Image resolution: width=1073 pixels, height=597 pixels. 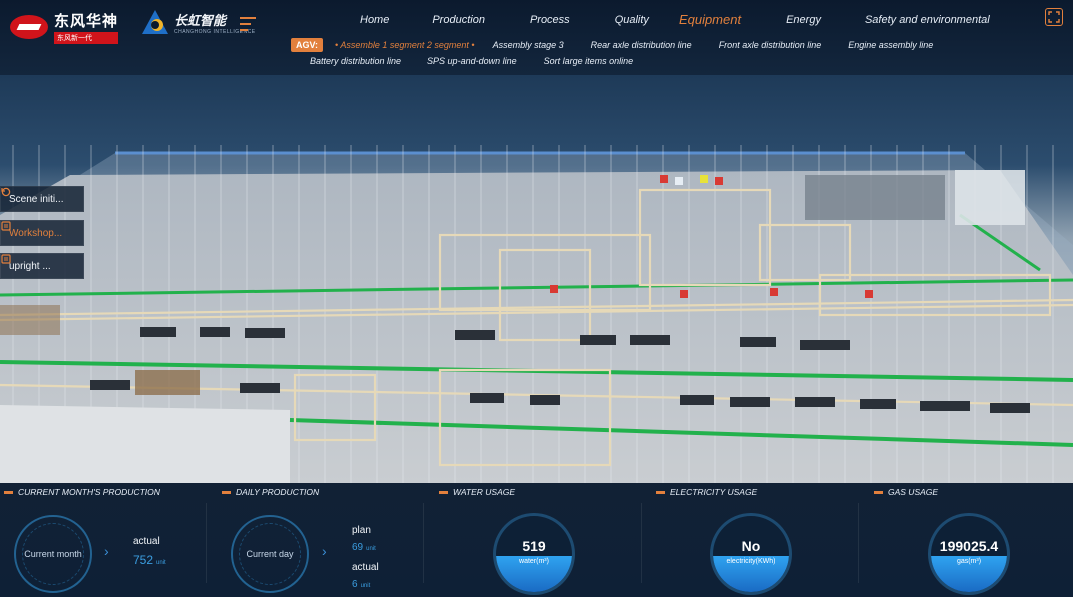 I want to click on agv-line-front-axle: Front axle distribution line, so click(x=770, y=45).